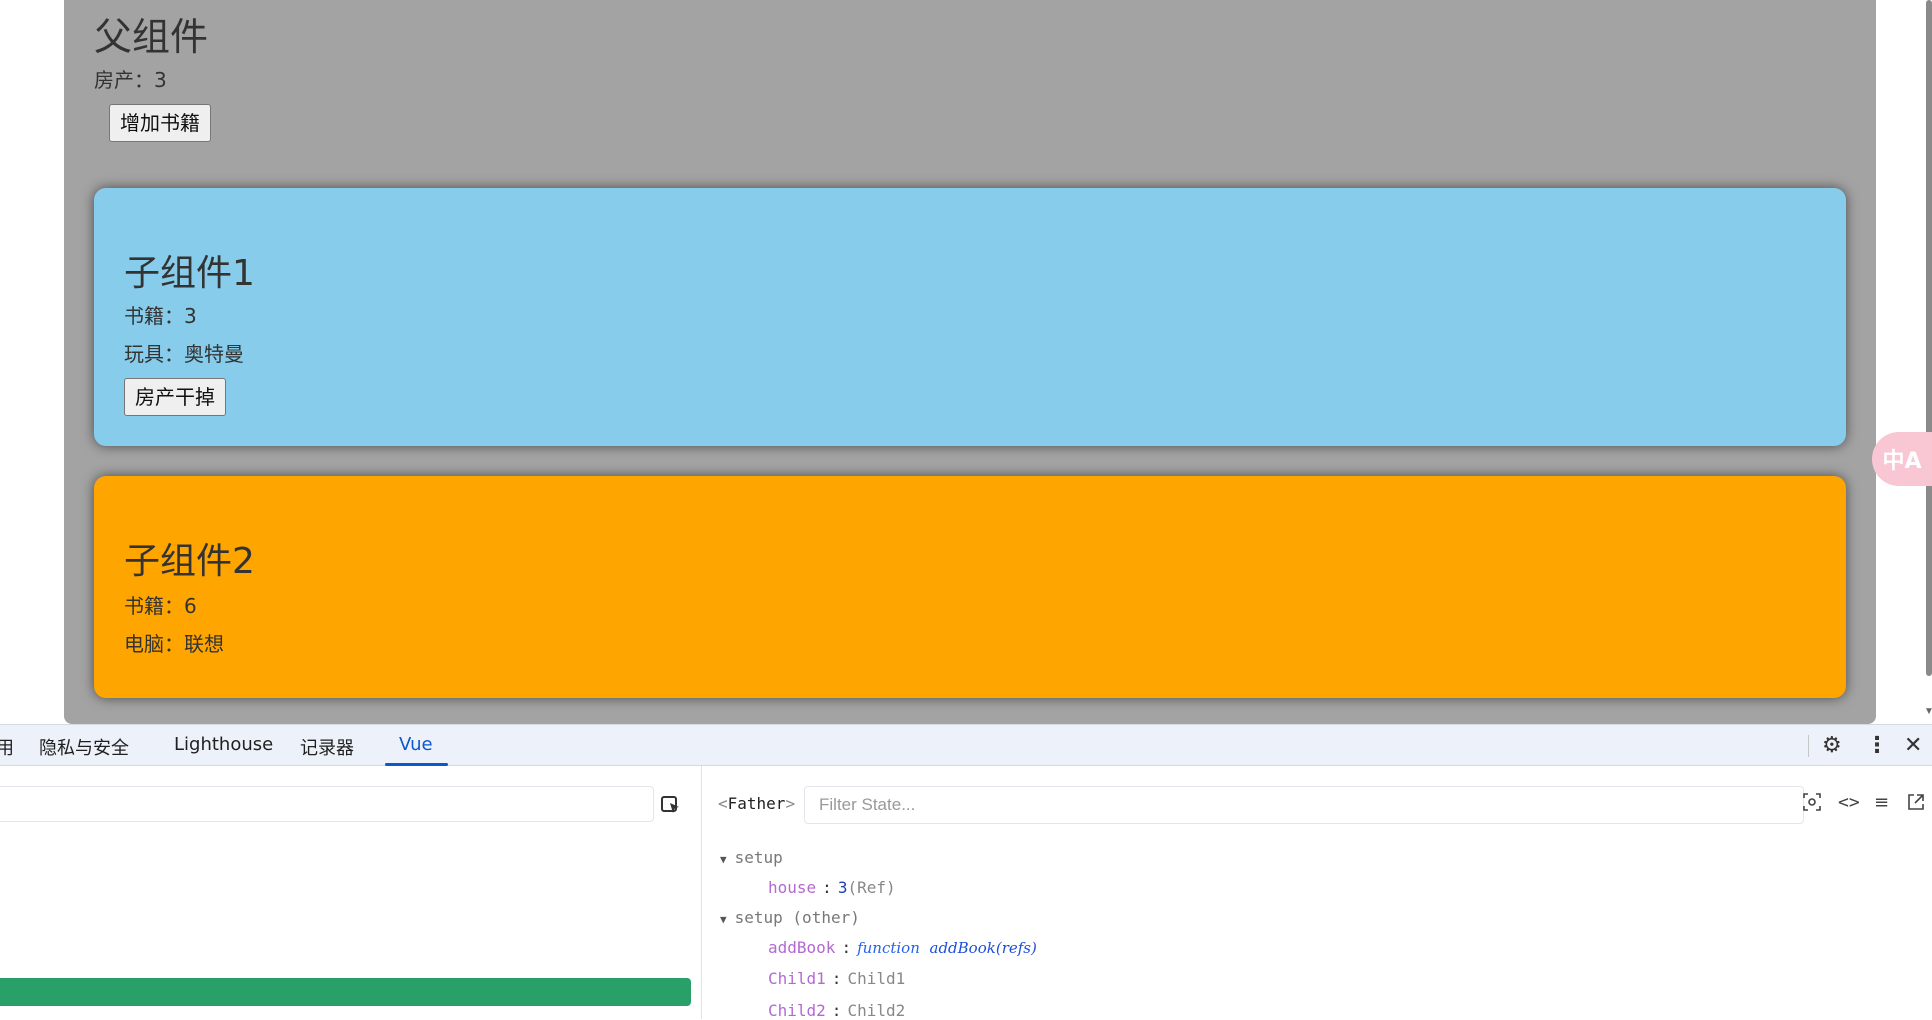 The image size is (1932, 1020). What do you see at coordinates (1902, 461) in the screenshot?
I see `translate-icon-glyph: 中A` at bounding box center [1902, 461].